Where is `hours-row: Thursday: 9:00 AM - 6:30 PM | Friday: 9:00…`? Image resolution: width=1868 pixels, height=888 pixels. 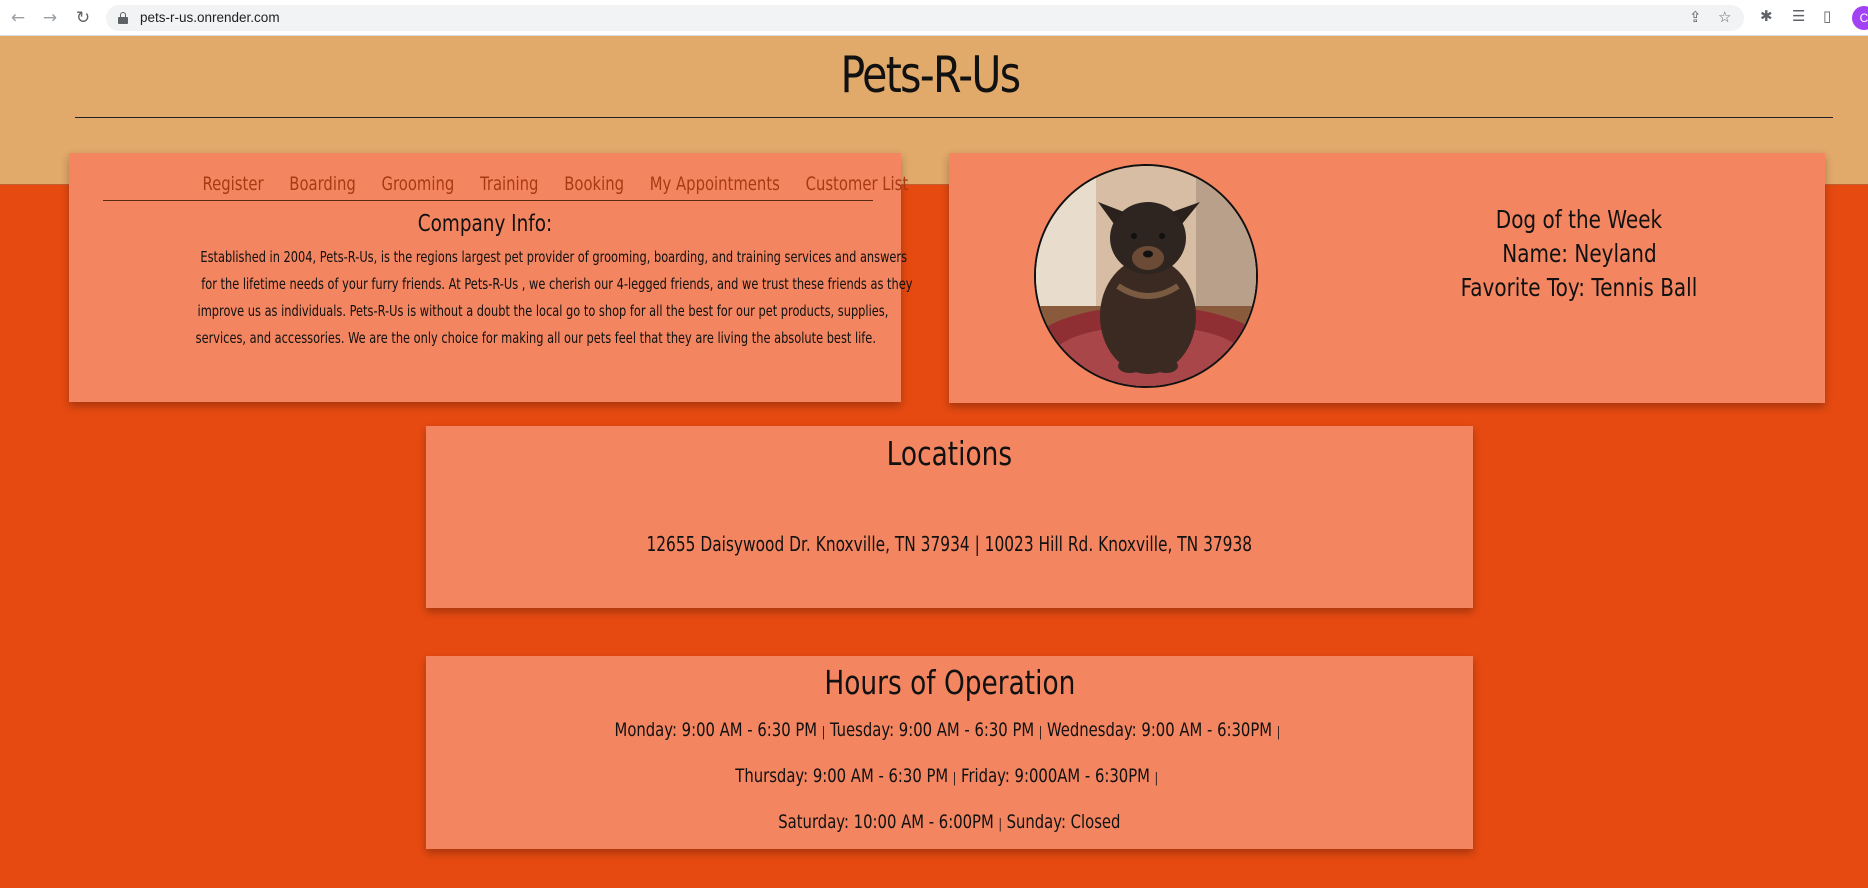
hours-row: Thursday: 9:00 AM - 6:30 PM | Friday: 9:00… is located at coordinates (949, 776).